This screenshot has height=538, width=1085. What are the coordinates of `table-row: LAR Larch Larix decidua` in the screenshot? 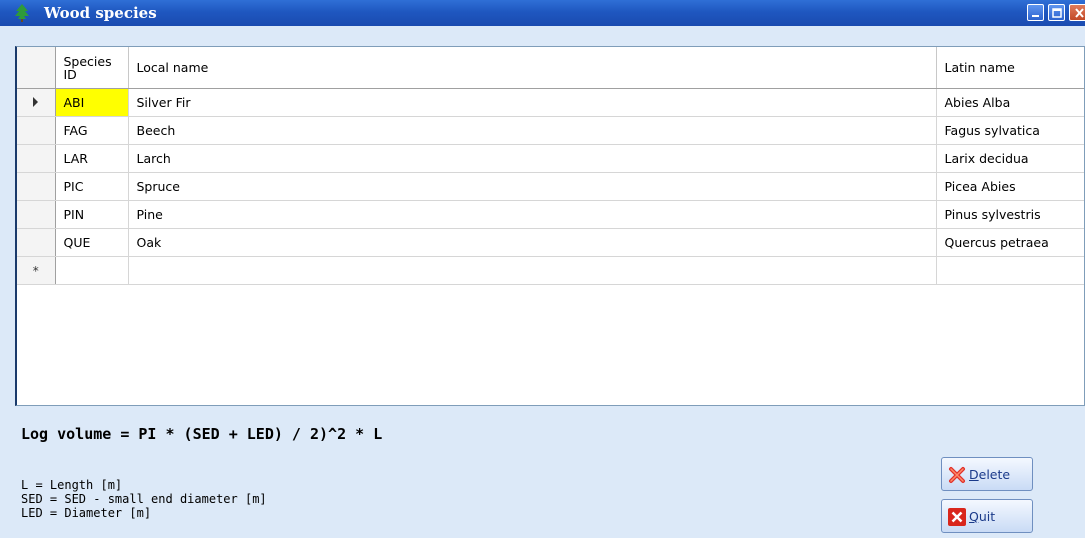 It's located at (550, 158).